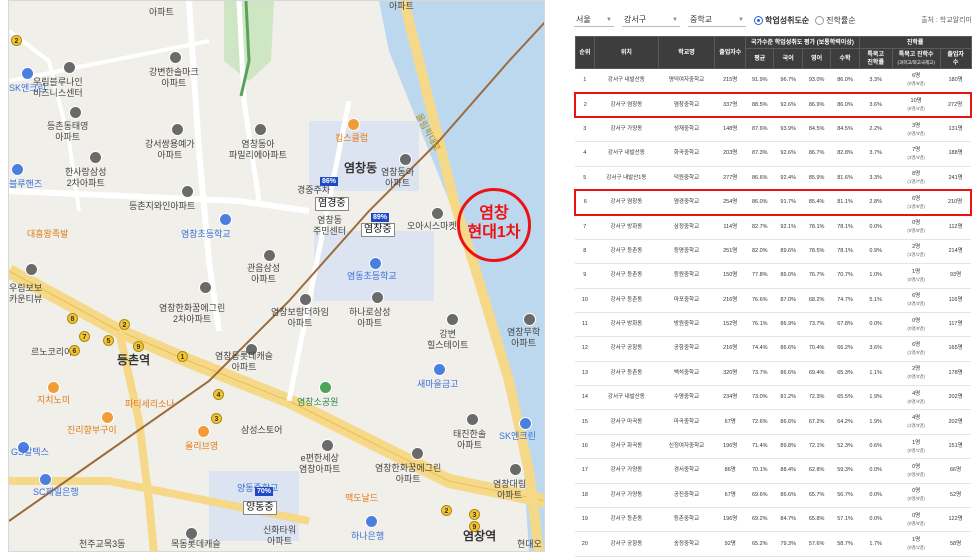  What do you see at coordinates (835, 20) in the screenshot?
I see `radio-advancement: 진학률순` at bounding box center [835, 20].